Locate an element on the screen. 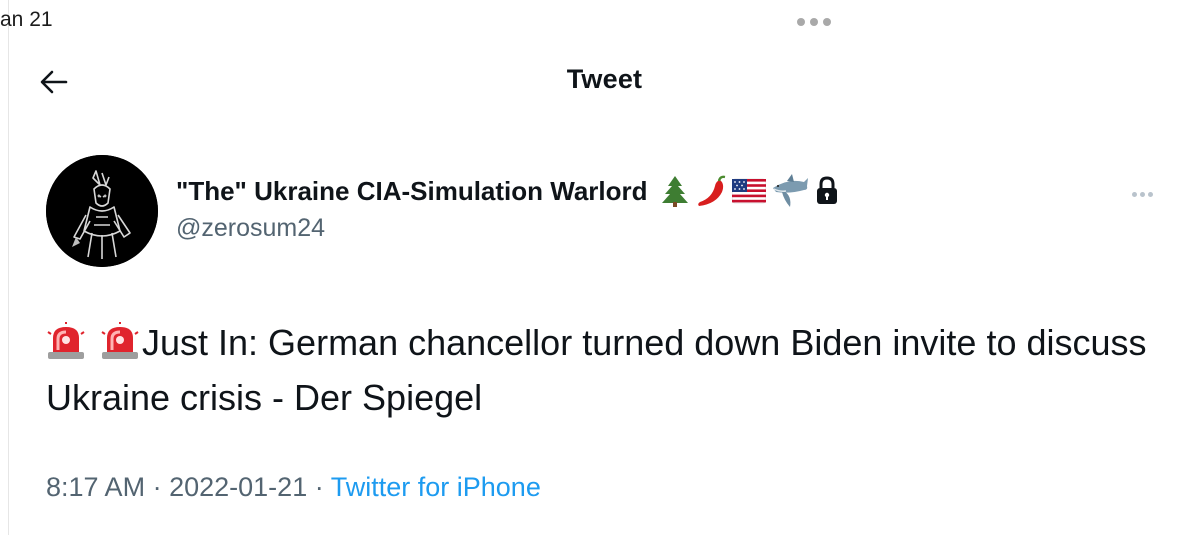 The image size is (1200, 535). tweet-time: 8:17 AM is located at coordinates (95, 487).